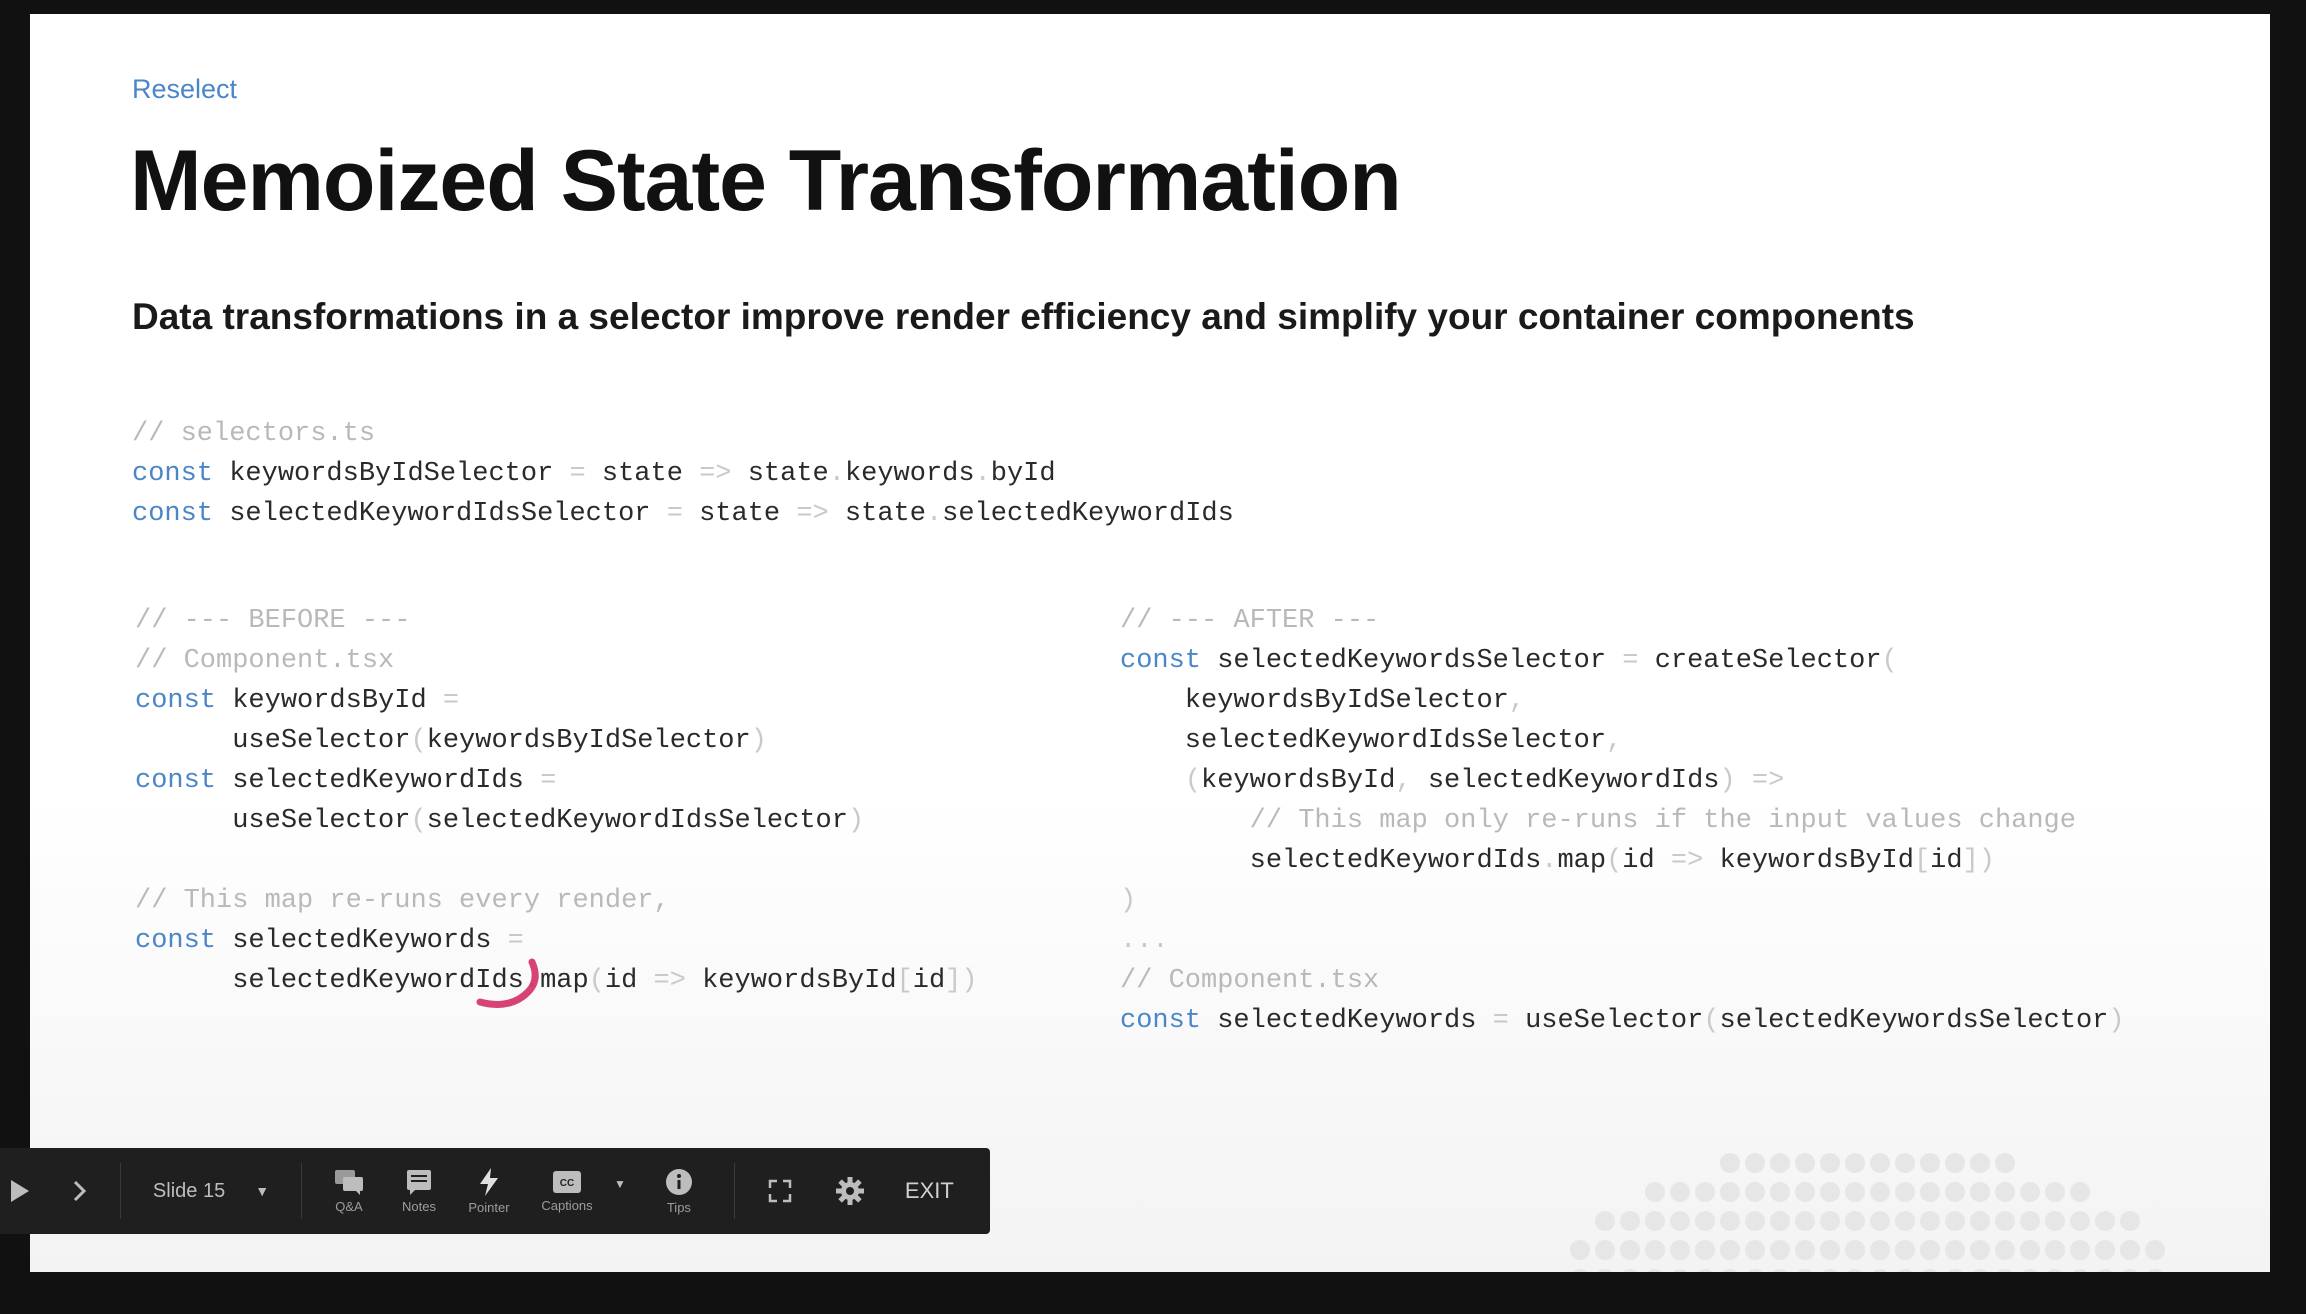  I want to click on pointer-button: Pointer, so click(489, 1191).